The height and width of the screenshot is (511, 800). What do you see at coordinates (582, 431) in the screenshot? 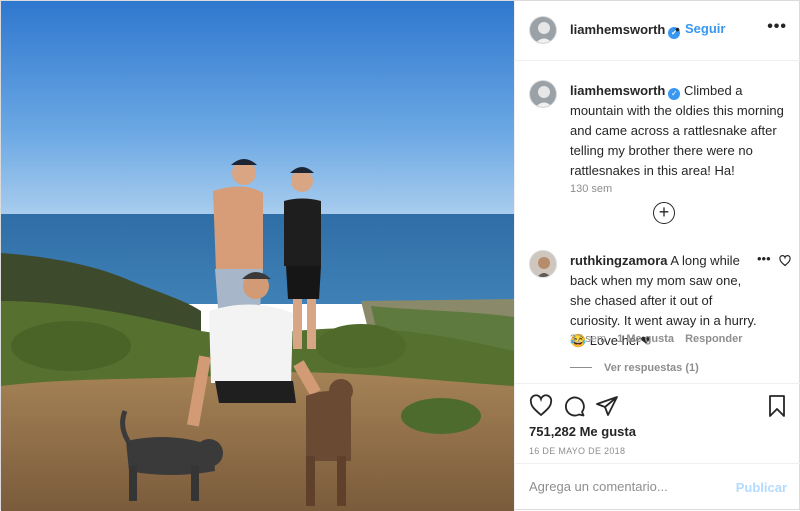
I see `likes-count: 751,282 Me gusta` at bounding box center [582, 431].